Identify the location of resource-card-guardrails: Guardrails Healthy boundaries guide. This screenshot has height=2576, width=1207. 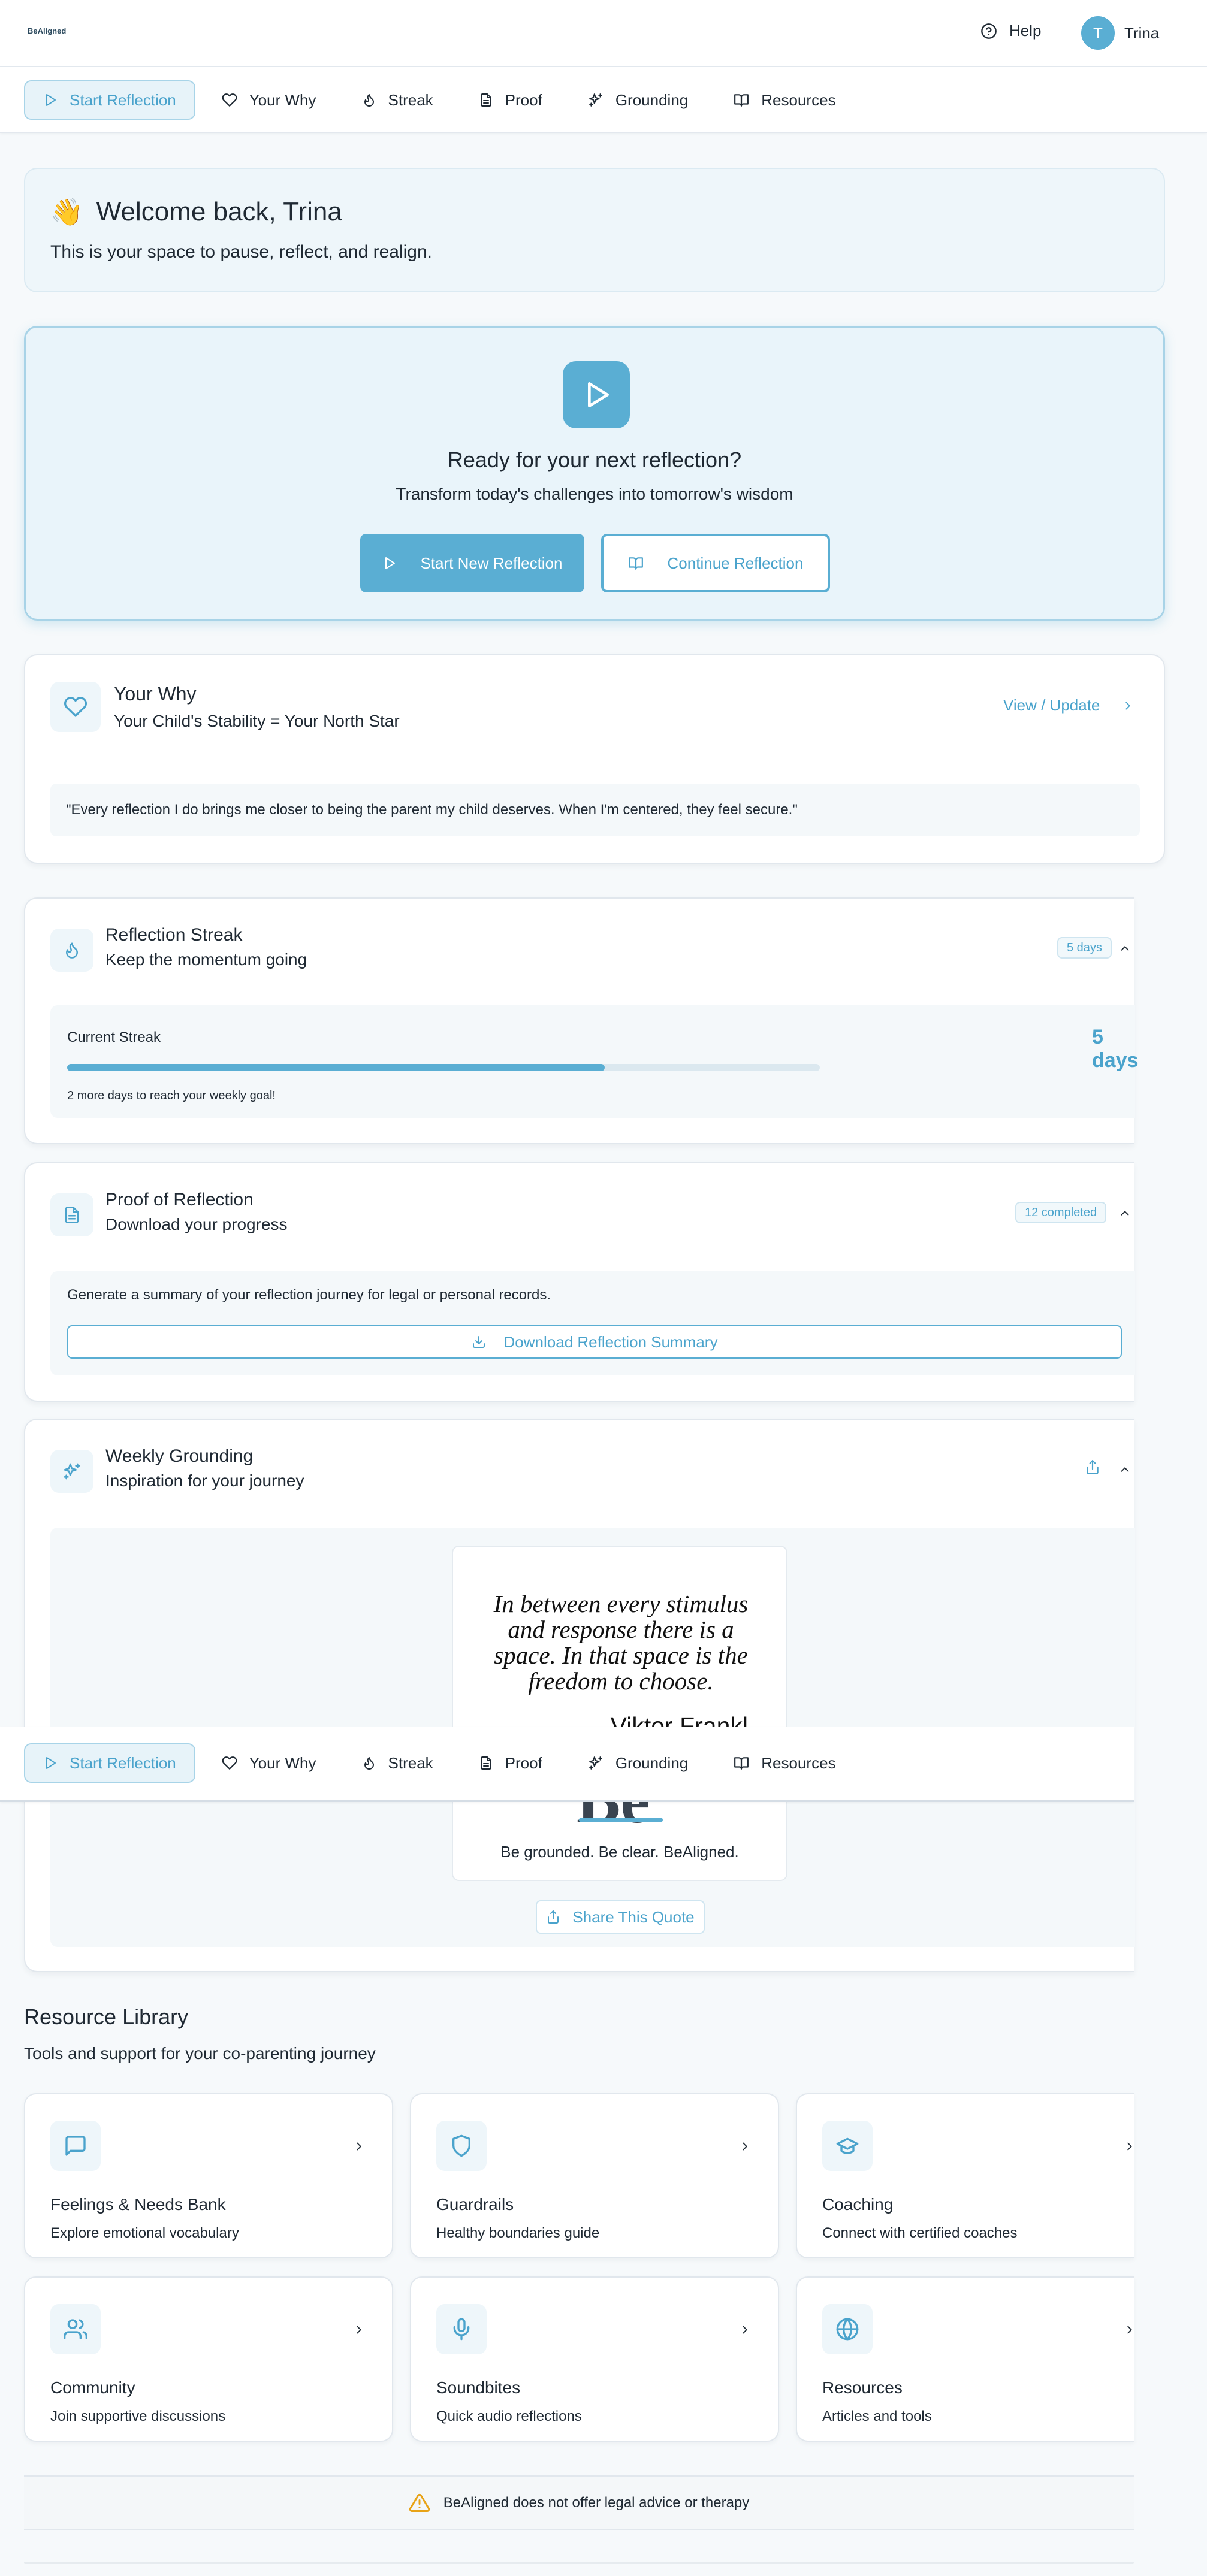
(594, 2175).